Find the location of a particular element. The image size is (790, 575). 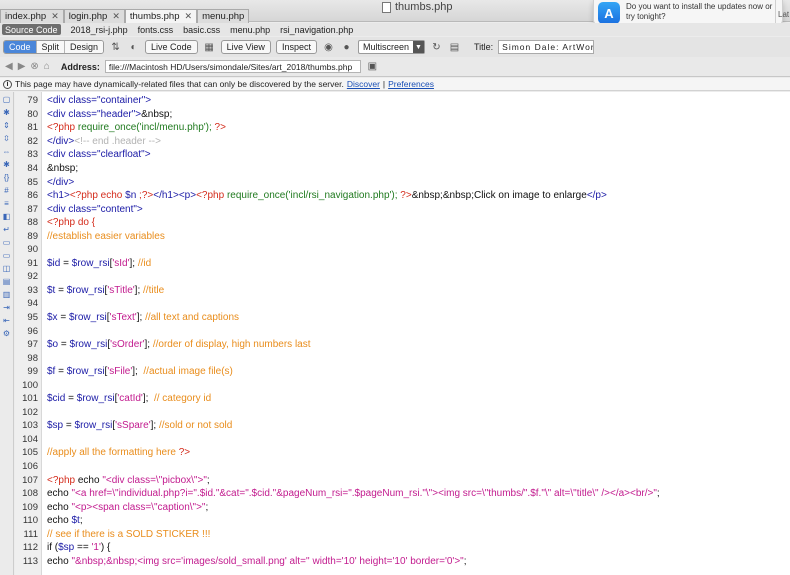

collapse-tag-icon: ⇕ is located at coordinates (7, 125).